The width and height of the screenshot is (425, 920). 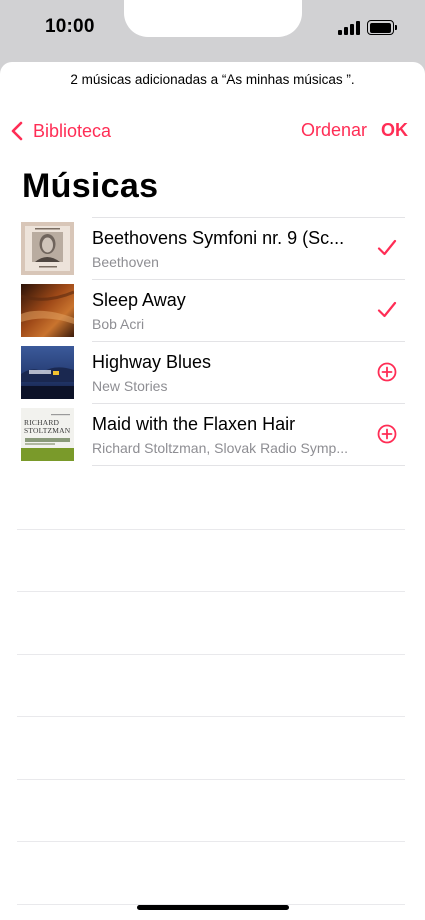 I want to click on row-divider-end, so click(x=212, y=465).